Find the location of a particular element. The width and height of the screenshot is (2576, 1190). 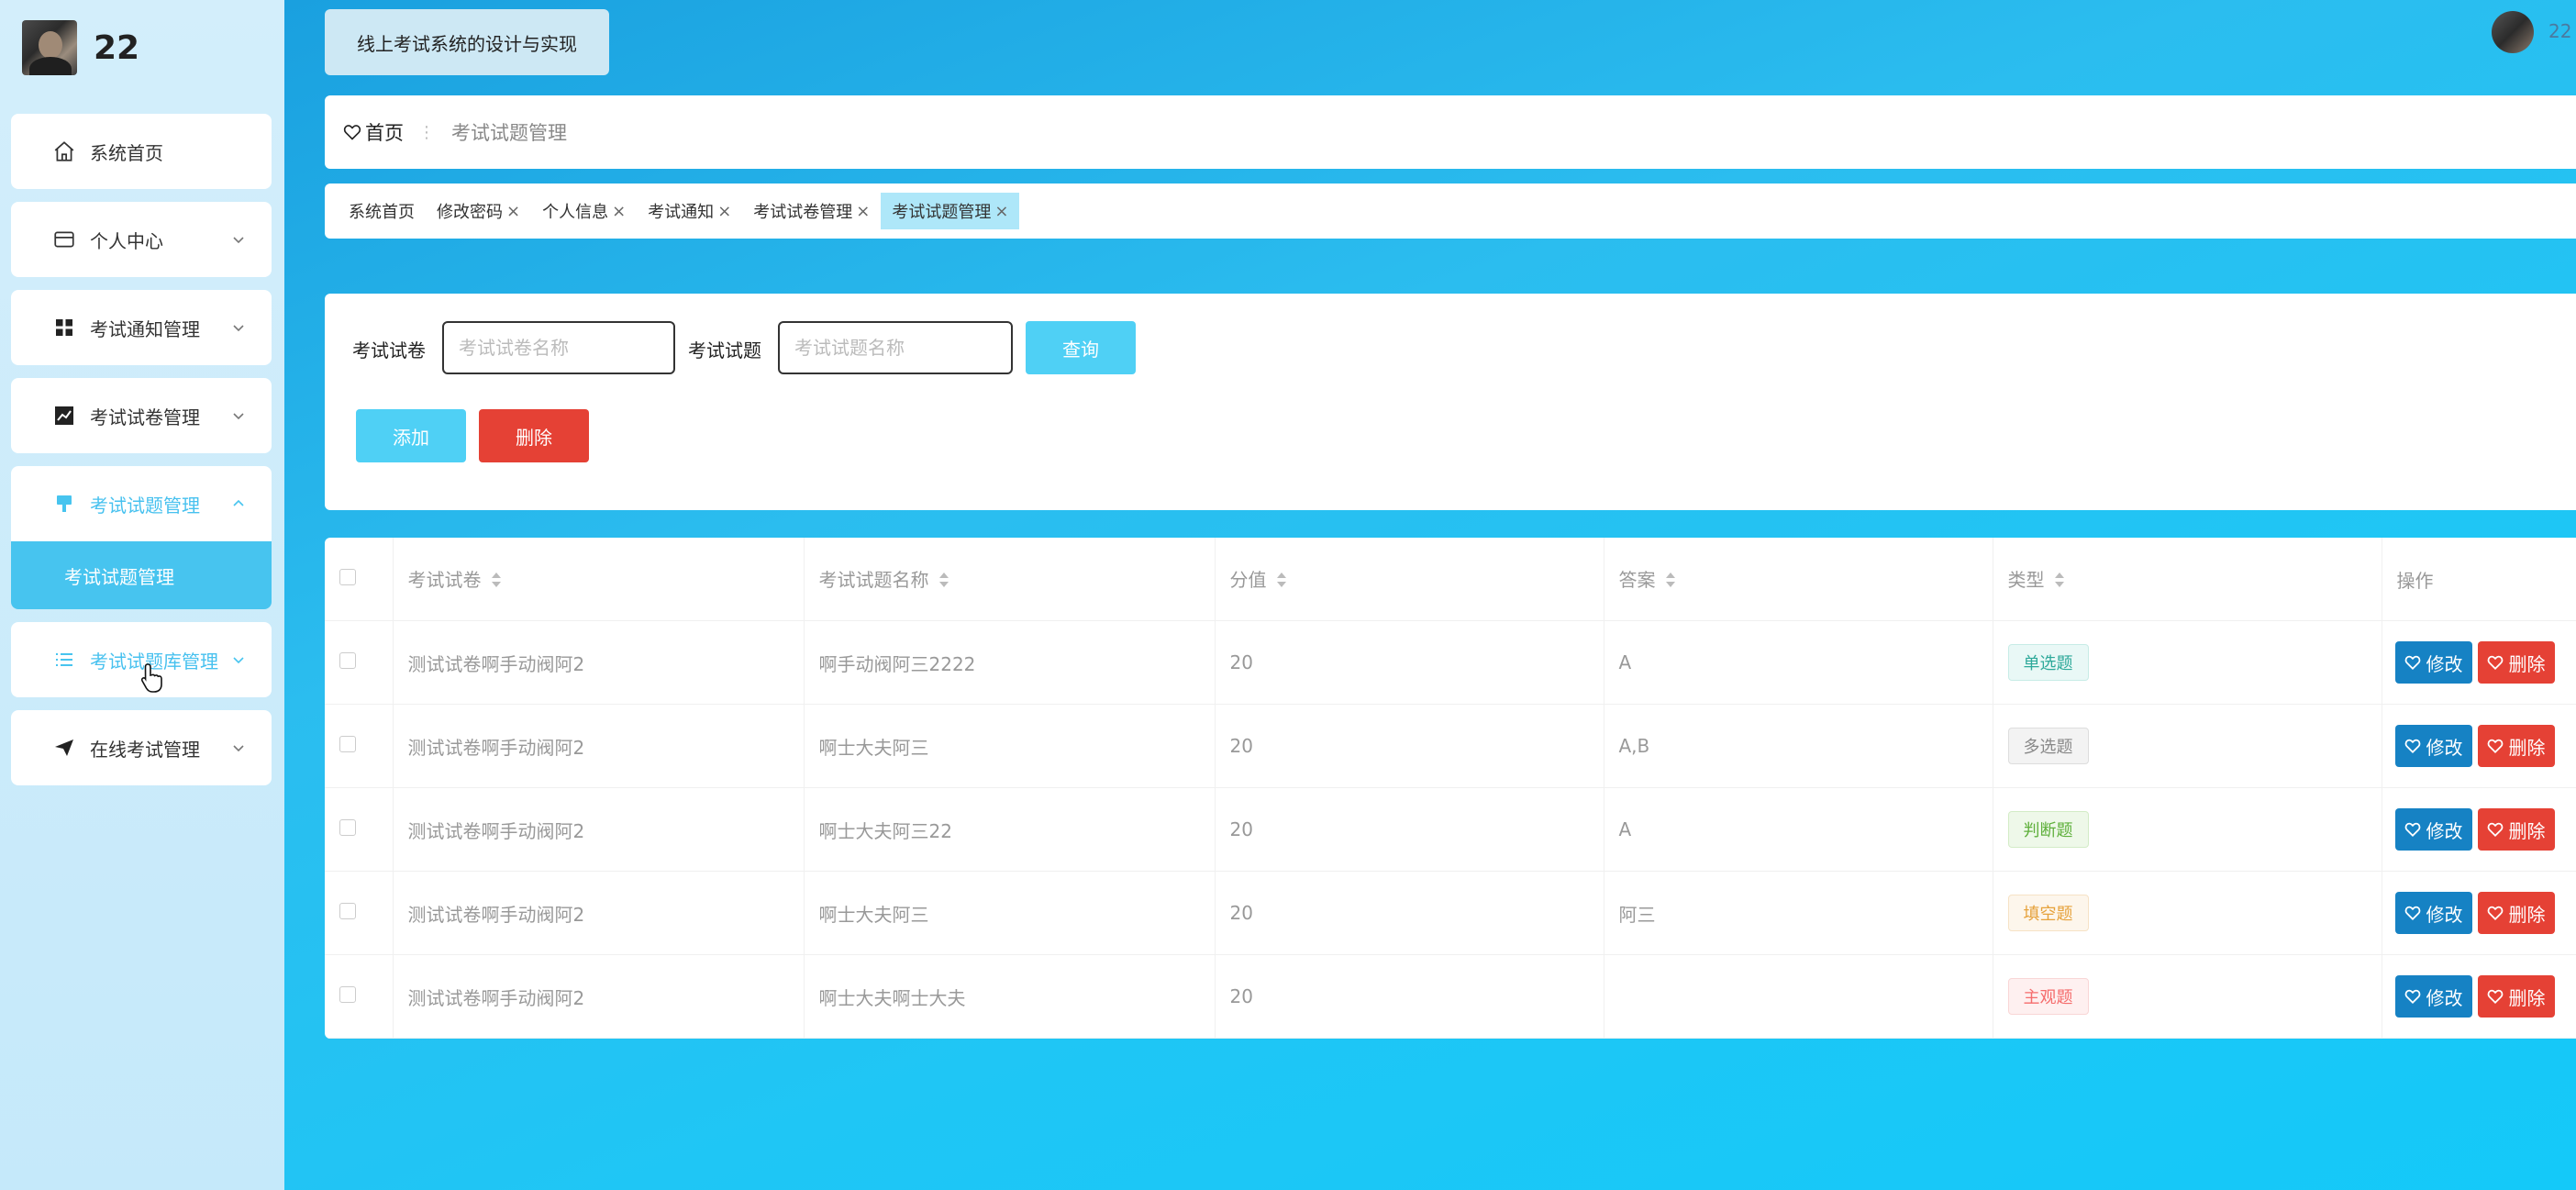

batch-delete-button: 删除 is located at coordinates (534, 435).